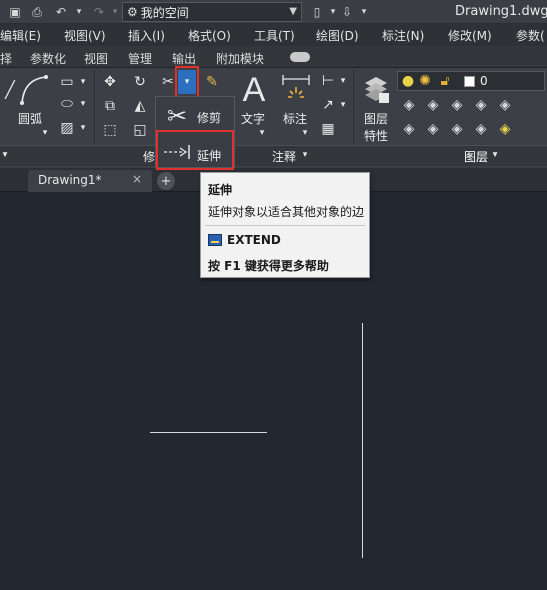 The image size is (547, 590). What do you see at coordinates (187, 82) in the screenshot?
I see `highlight-trim-dropdown` at bounding box center [187, 82].